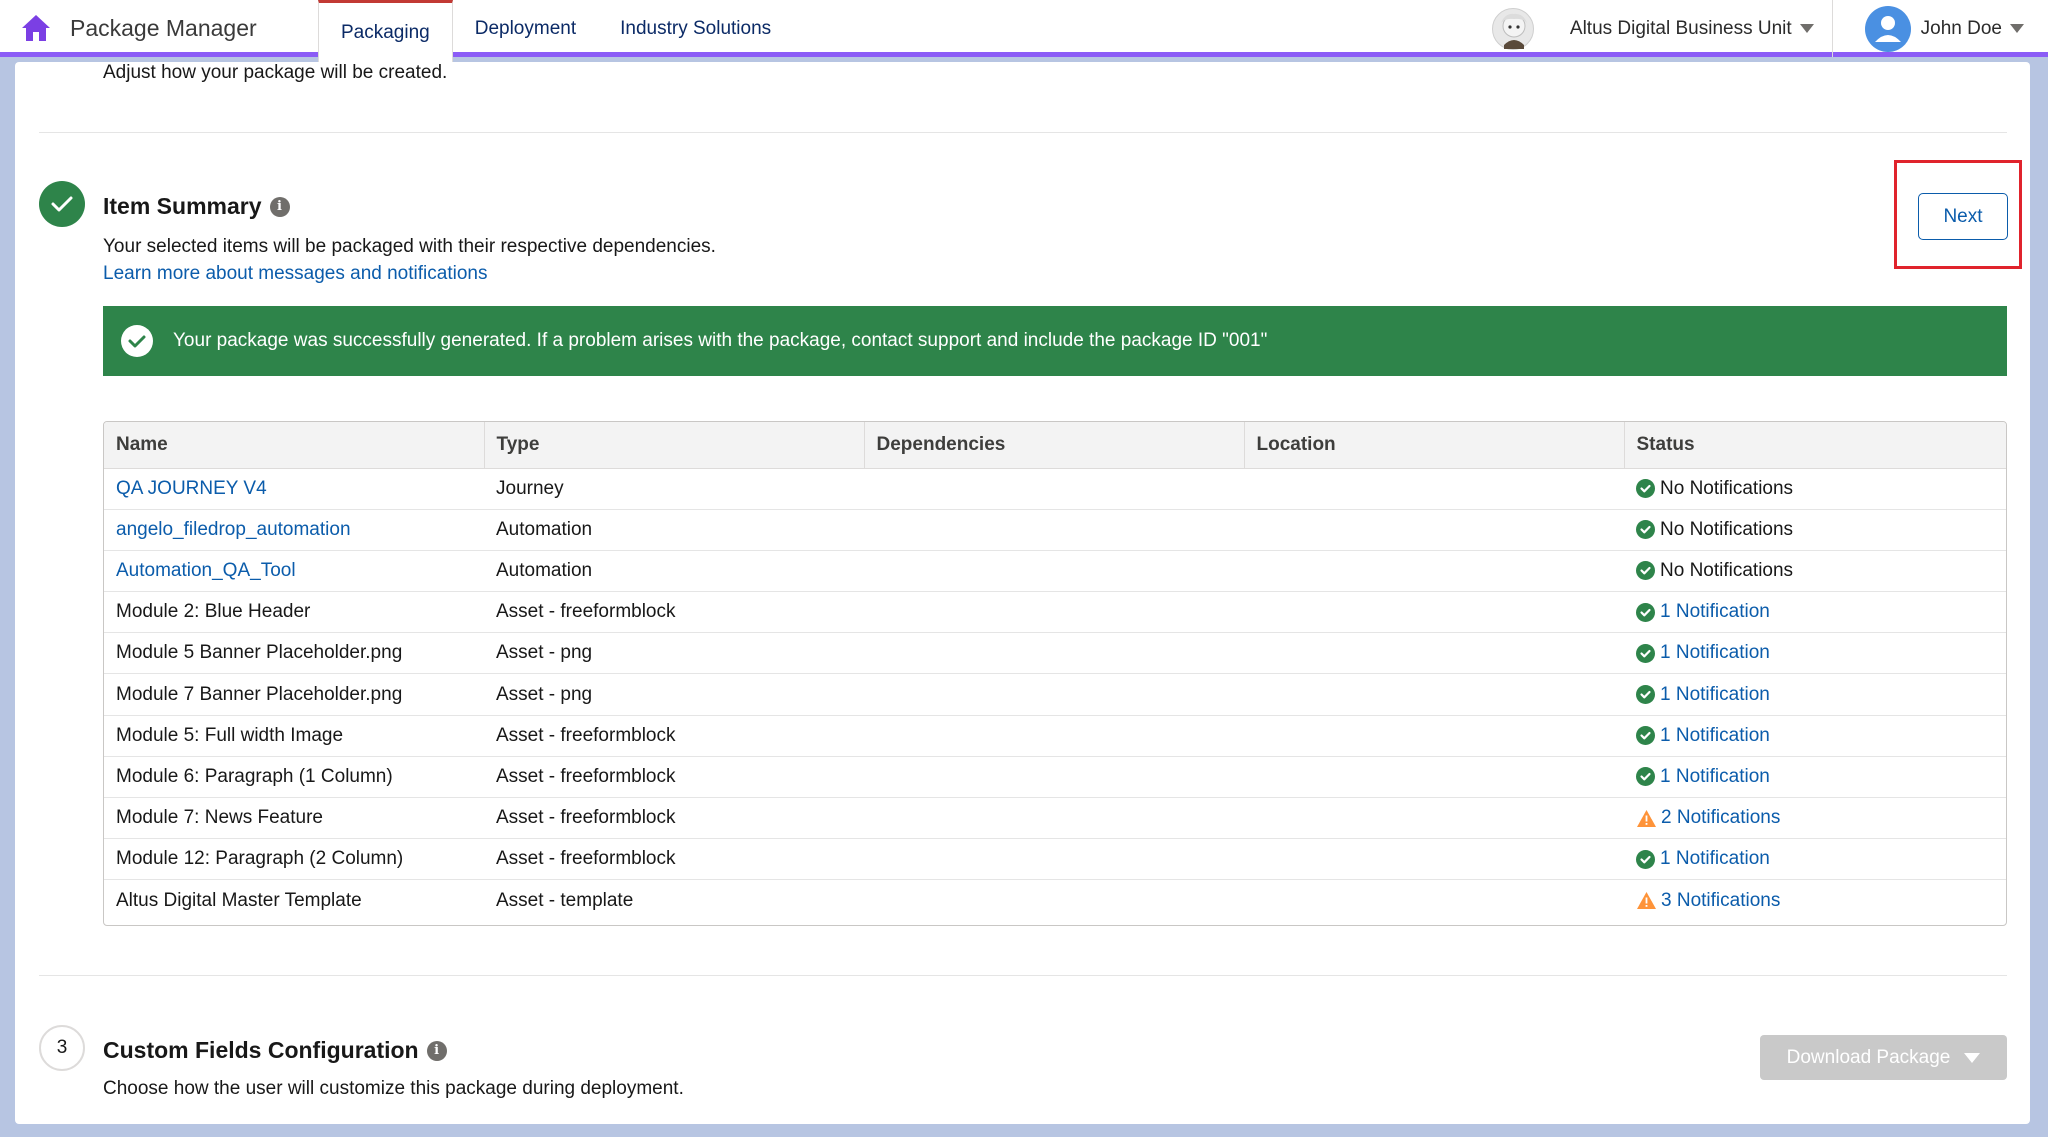  What do you see at coordinates (530, 488) in the screenshot?
I see `item-type-cell: Journey` at bounding box center [530, 488].